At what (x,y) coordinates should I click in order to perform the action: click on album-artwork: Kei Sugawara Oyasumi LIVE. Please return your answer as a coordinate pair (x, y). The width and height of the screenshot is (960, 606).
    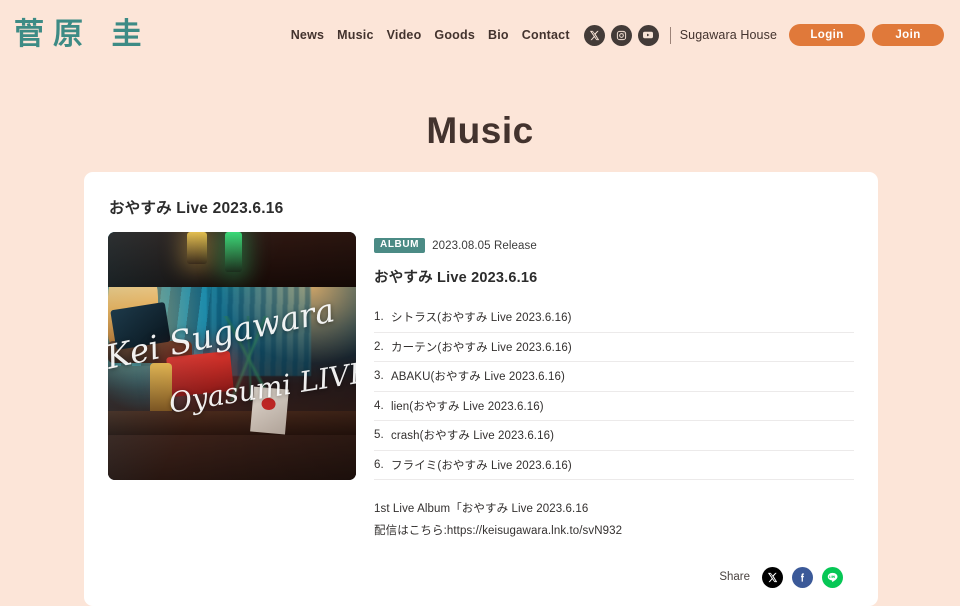
    Looking at the image, I should click on (232, 356).